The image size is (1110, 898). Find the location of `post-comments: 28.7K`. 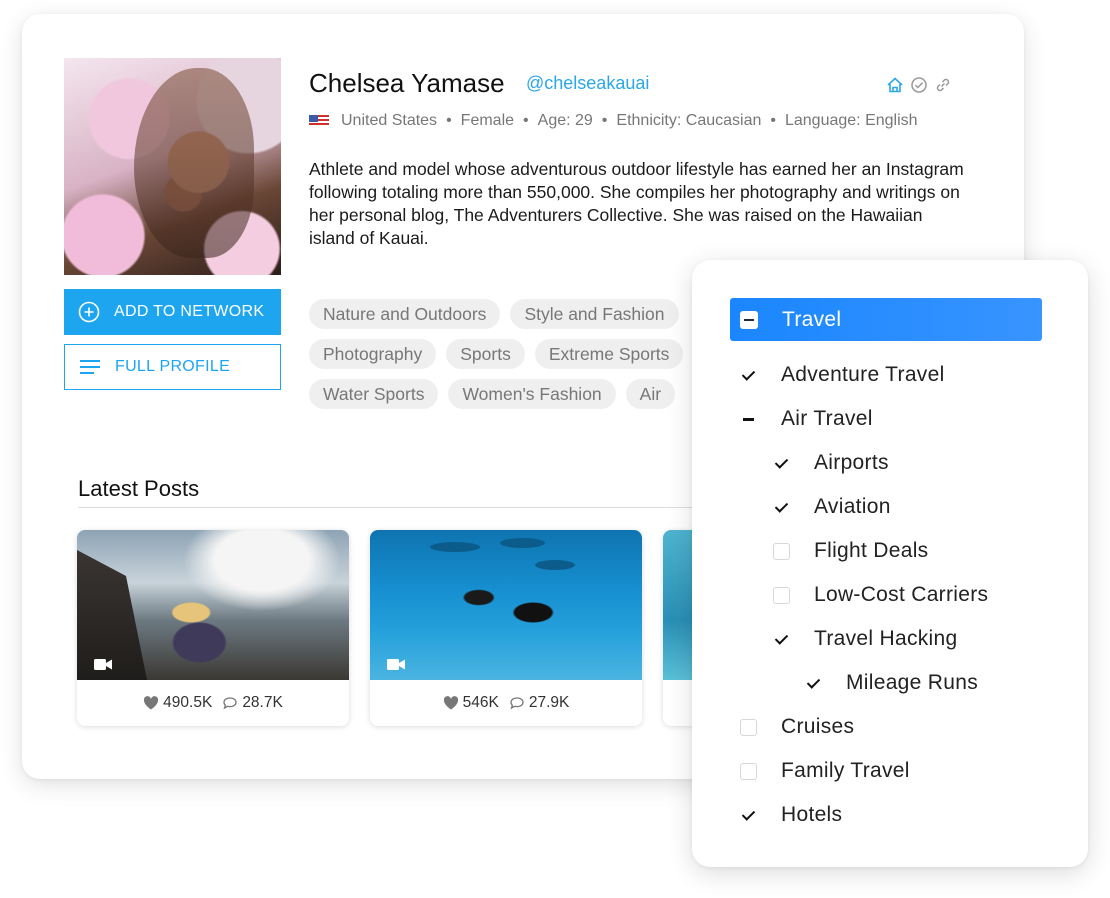

post-comments: 28.7K is located at coordinates (262, 702).